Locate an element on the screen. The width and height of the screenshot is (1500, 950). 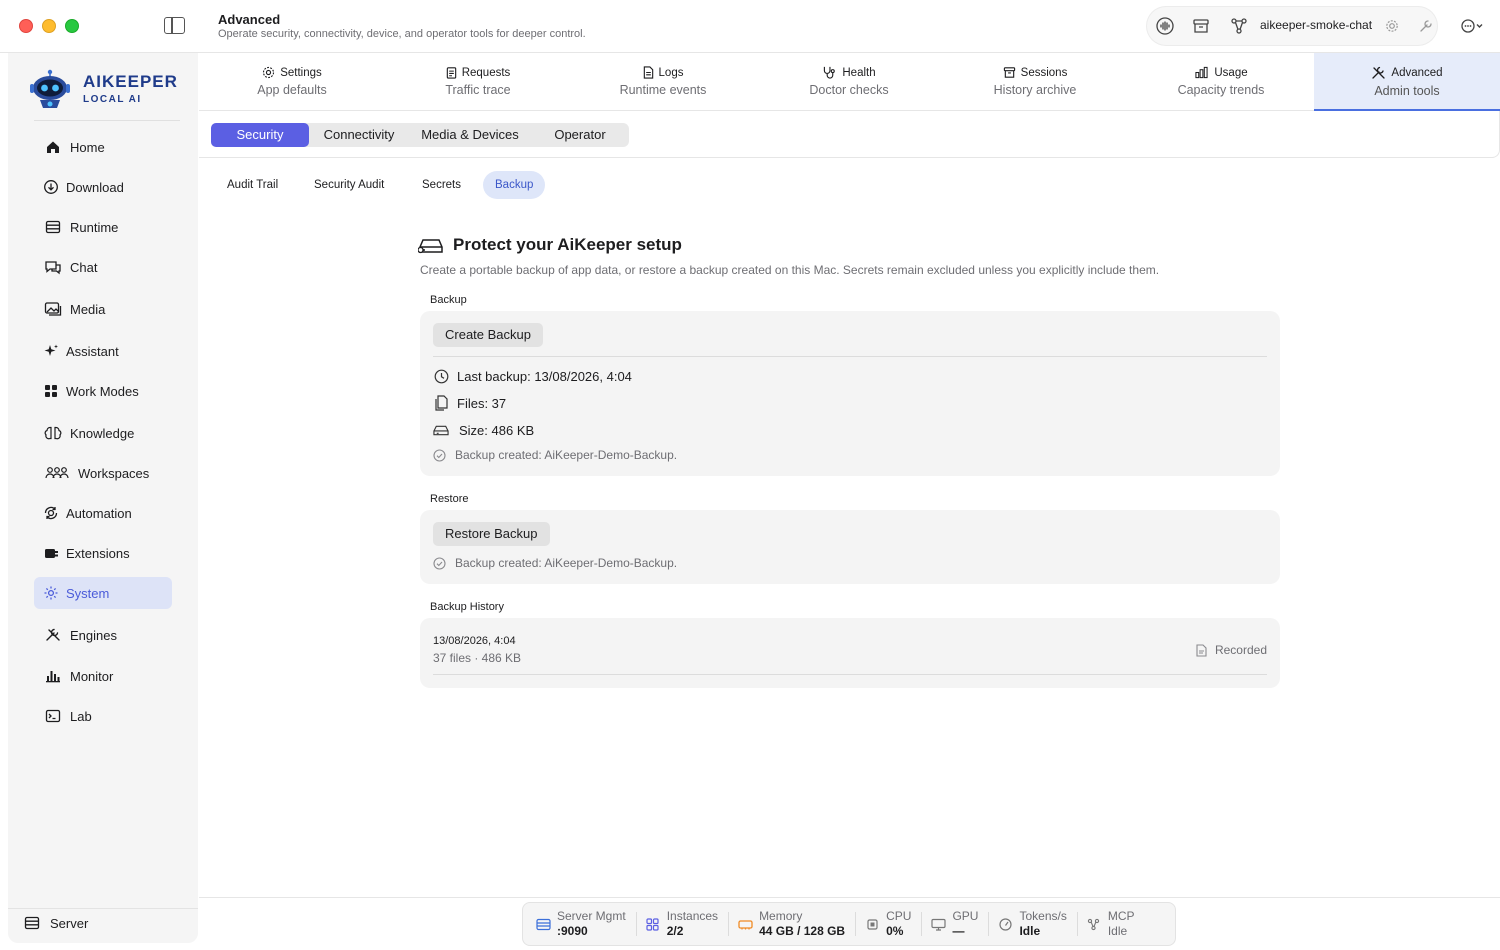
status-gpu: GPU — is located at coordinates (960, 924).